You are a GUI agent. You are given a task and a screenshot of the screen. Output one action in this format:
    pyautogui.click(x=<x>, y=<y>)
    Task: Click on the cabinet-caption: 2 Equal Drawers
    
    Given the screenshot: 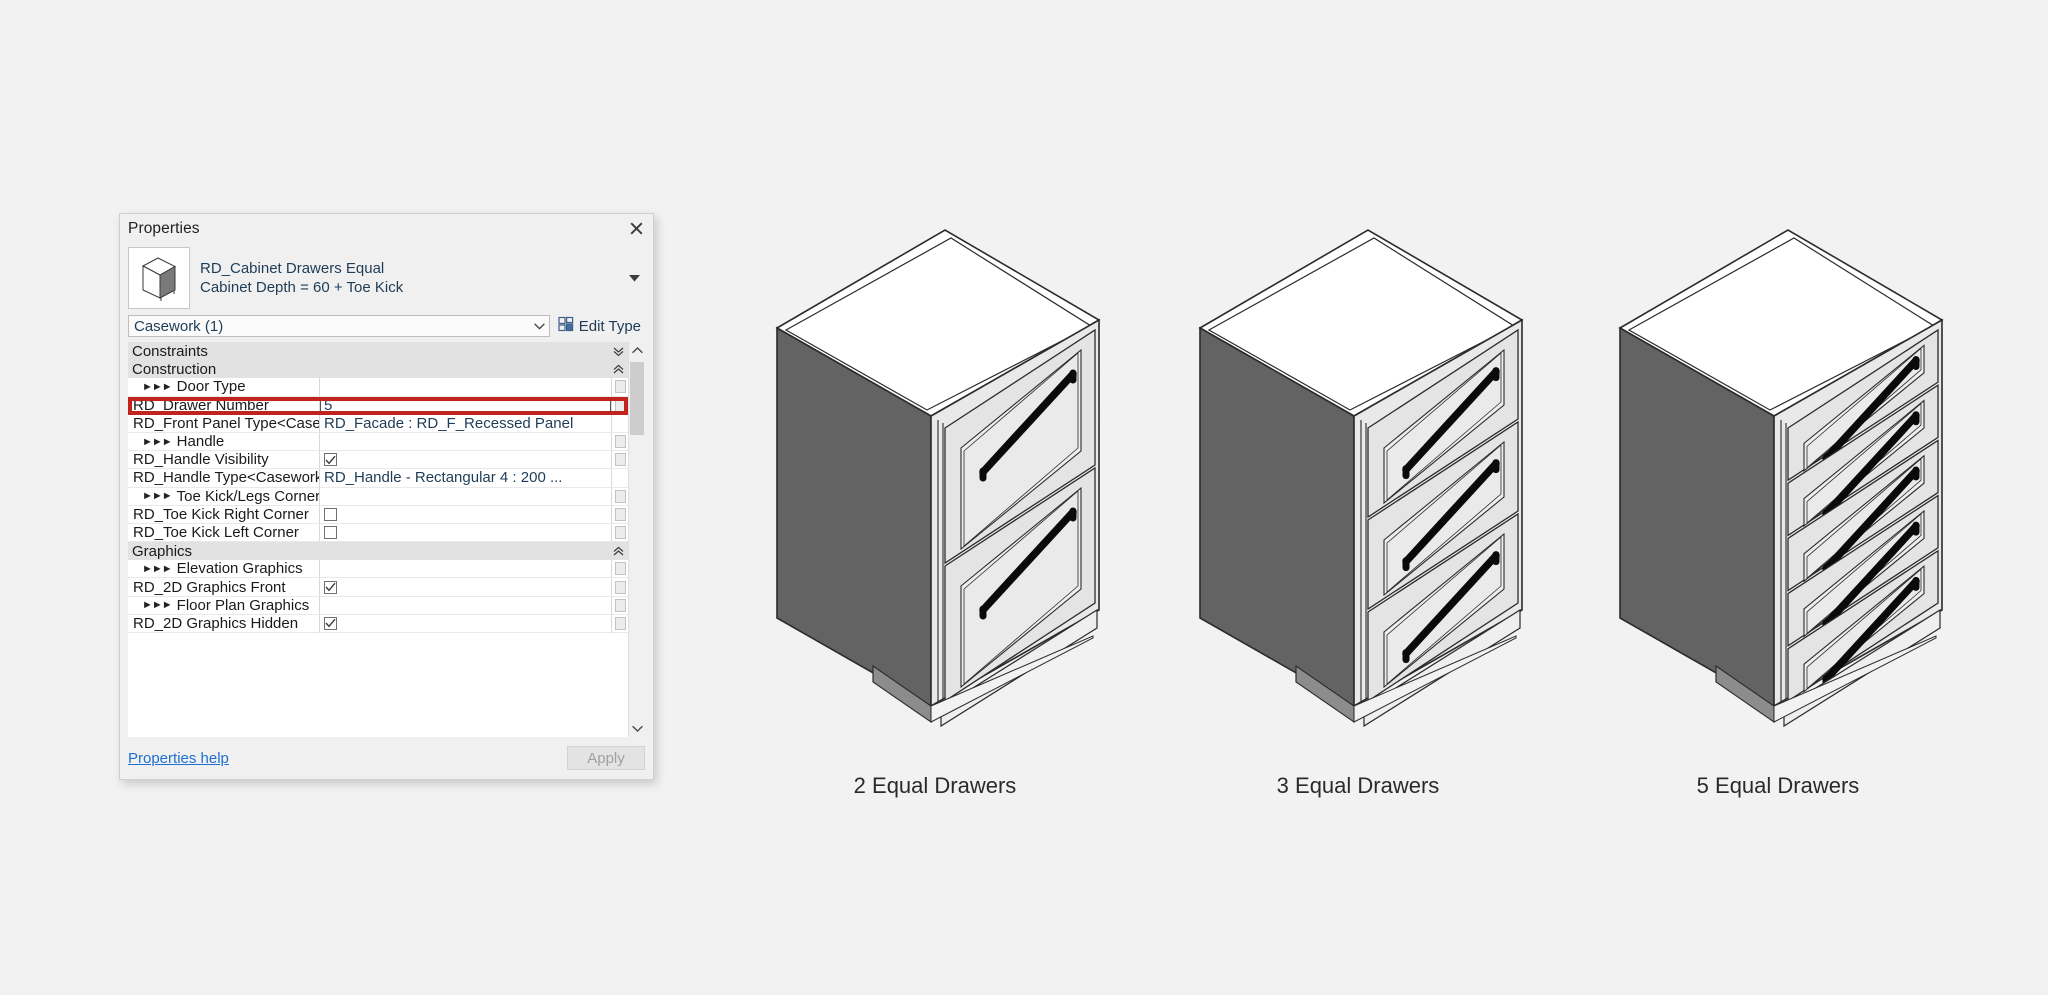 What is the action you would take?
    pyautogui.click(x=935, y=785)
    